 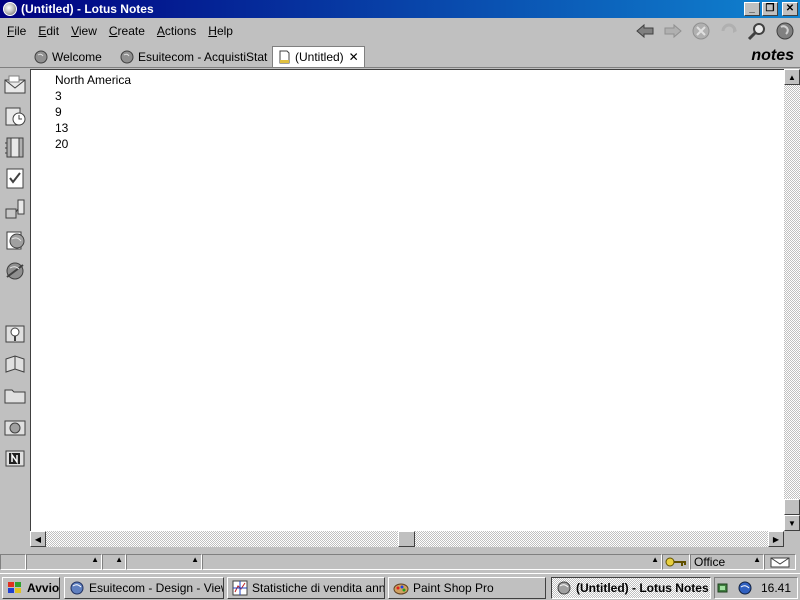 What do you see at coordinates (775, 588) in the screenshot?
I see `clock: 16.41` at bounding box center [775, 588].